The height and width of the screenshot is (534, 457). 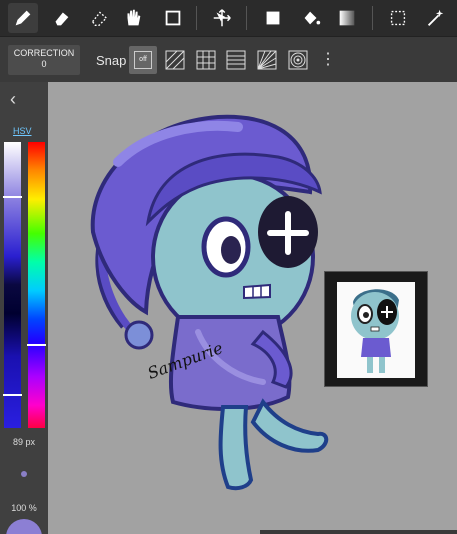 I want to click on hue-slider, so click(x=36, y=285).